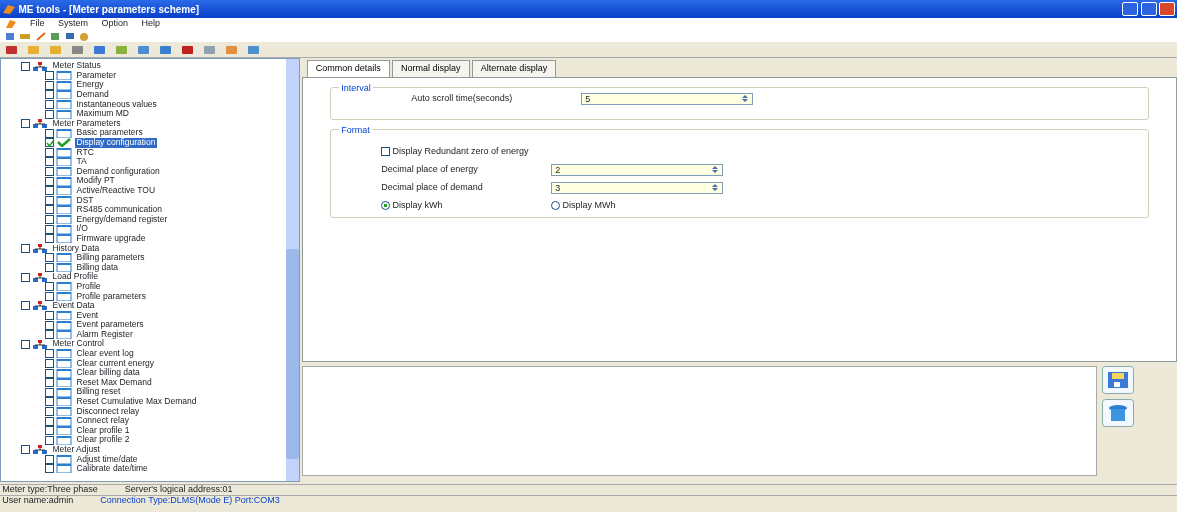 The width and height of the screenshot is (1177, 512). Describe the element at coordinates (114, 382) in the screenshot. I see `tree-item: Reset Max Demand` at that location.